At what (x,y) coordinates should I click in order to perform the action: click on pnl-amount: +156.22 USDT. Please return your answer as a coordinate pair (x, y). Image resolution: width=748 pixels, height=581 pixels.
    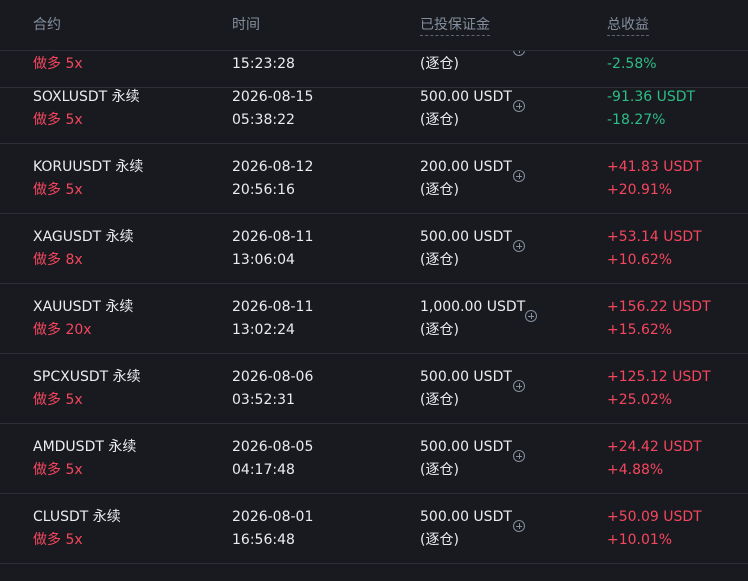
    Looking at the image, I should click on (659, 307).